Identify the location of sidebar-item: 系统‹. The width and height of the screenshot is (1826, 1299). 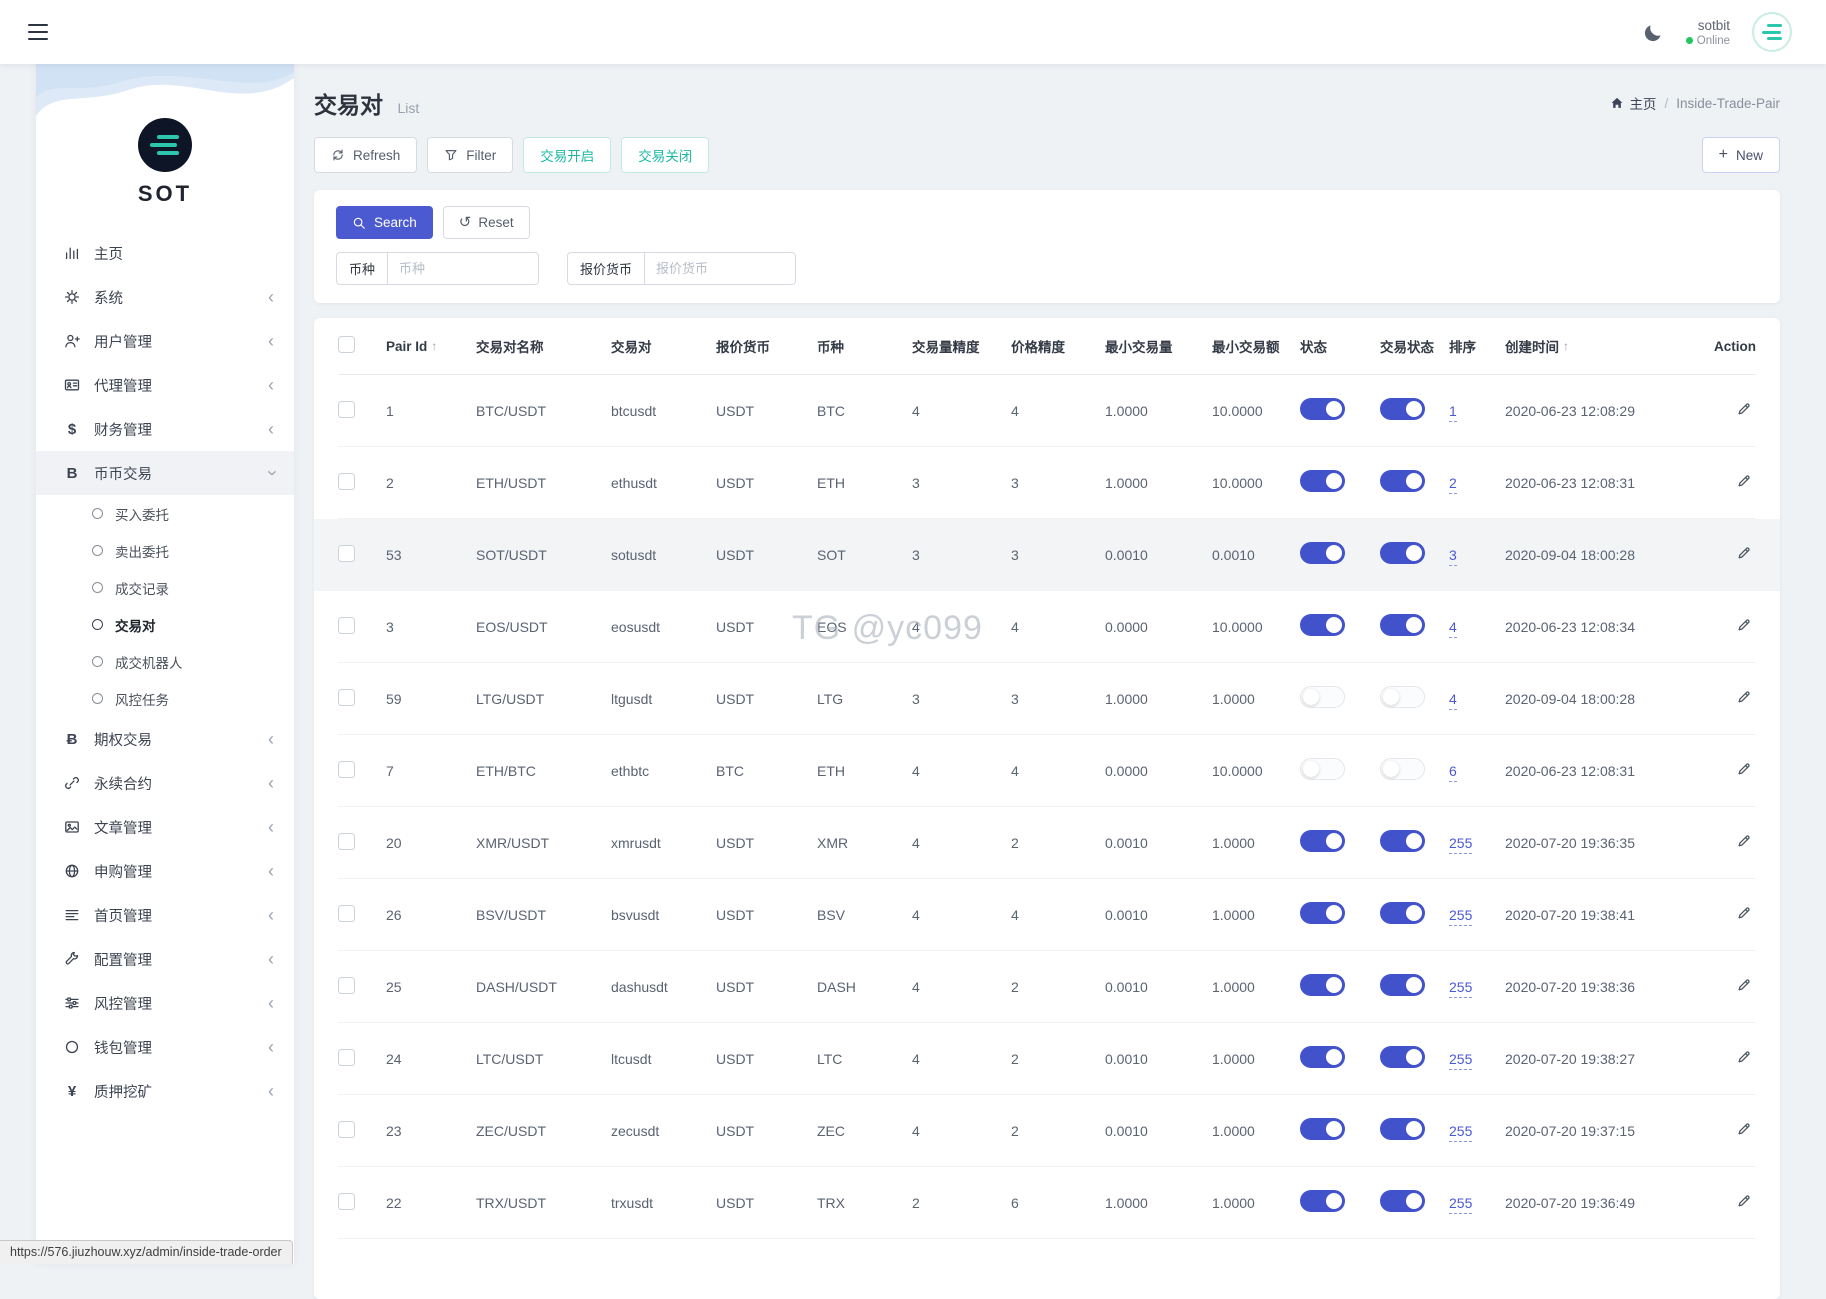
(165, 297).